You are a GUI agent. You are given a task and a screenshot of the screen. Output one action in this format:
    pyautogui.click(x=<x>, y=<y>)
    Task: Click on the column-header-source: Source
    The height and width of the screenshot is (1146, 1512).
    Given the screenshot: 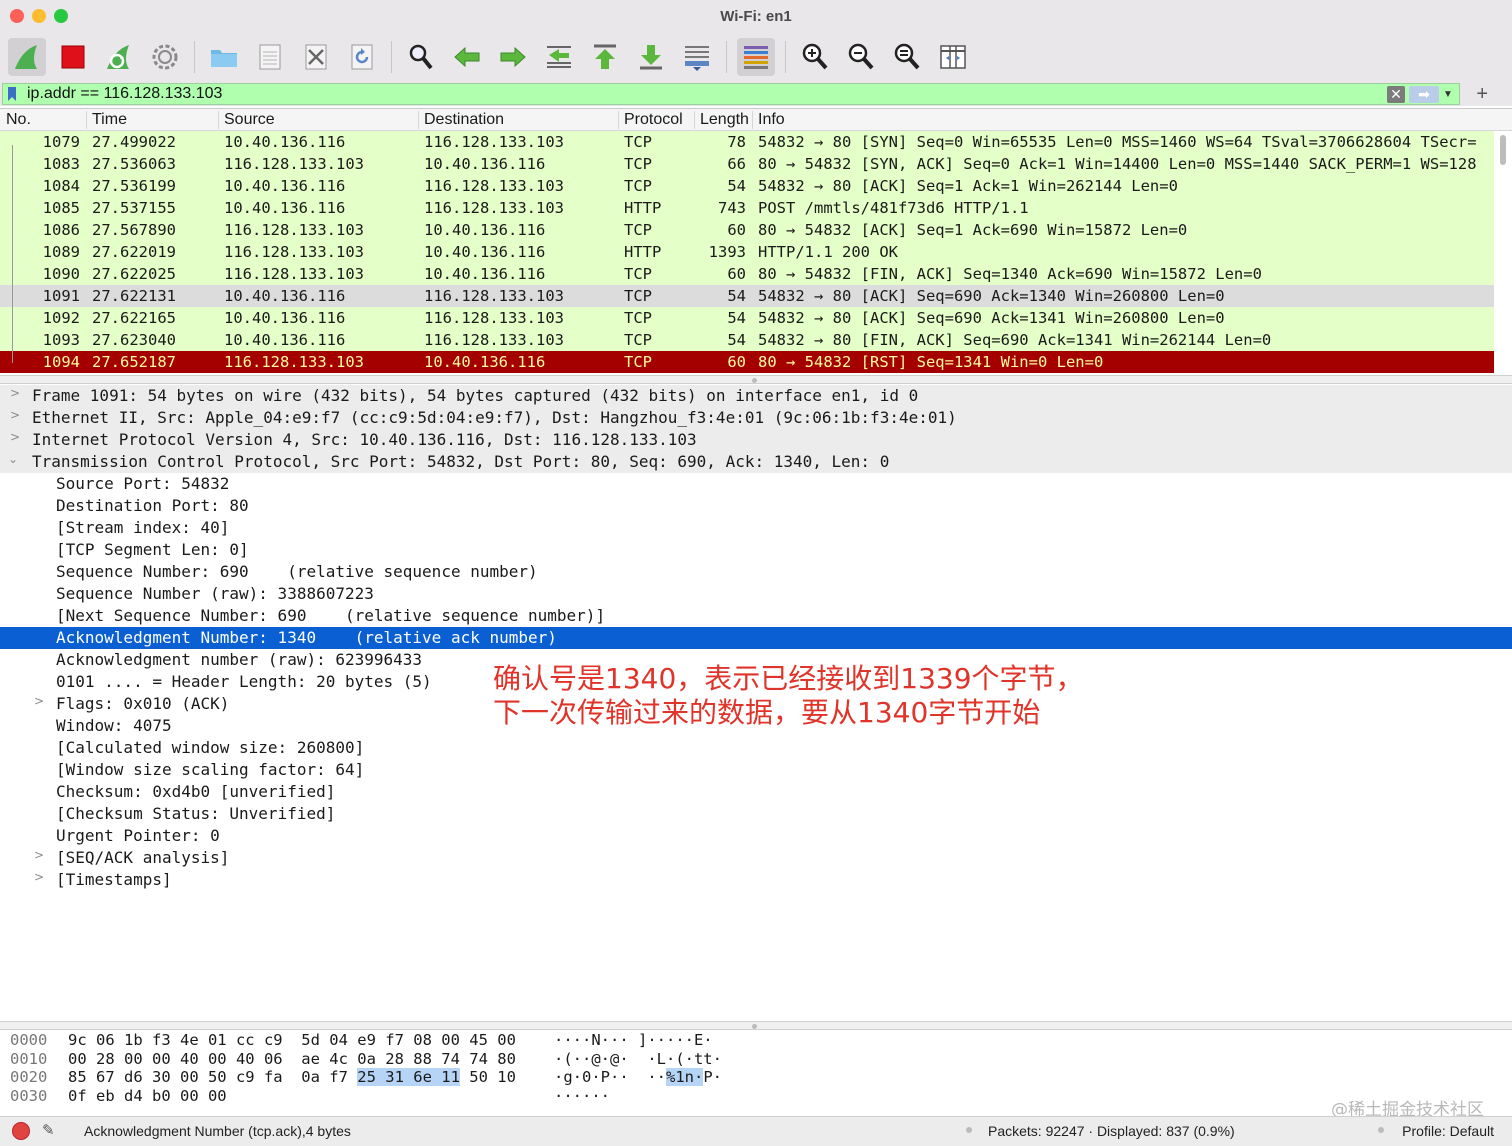 What is the action you would take?
    pyautogui.click(x=319, y=120)
    